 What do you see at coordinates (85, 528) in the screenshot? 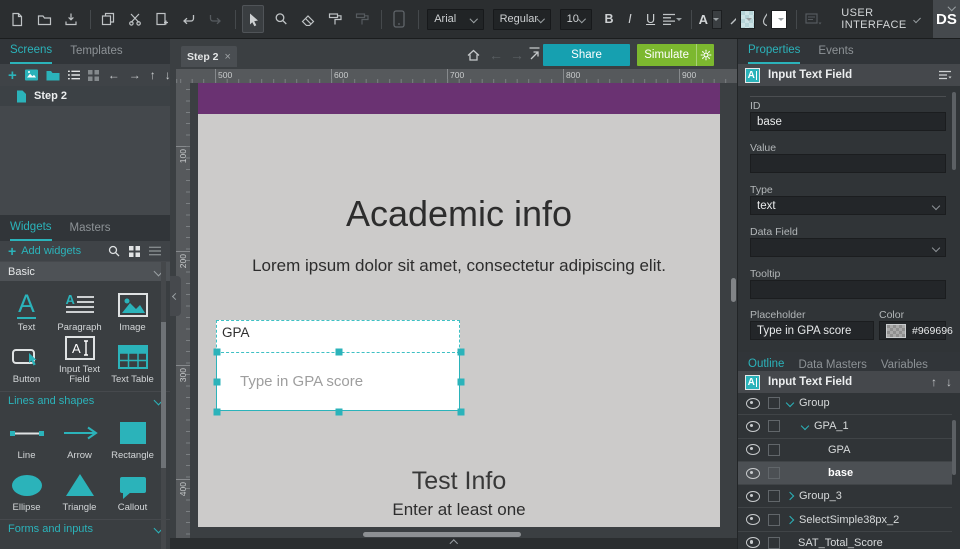
I see `widget-section-header: Forms and inputs` at bounding box center [85, 528].